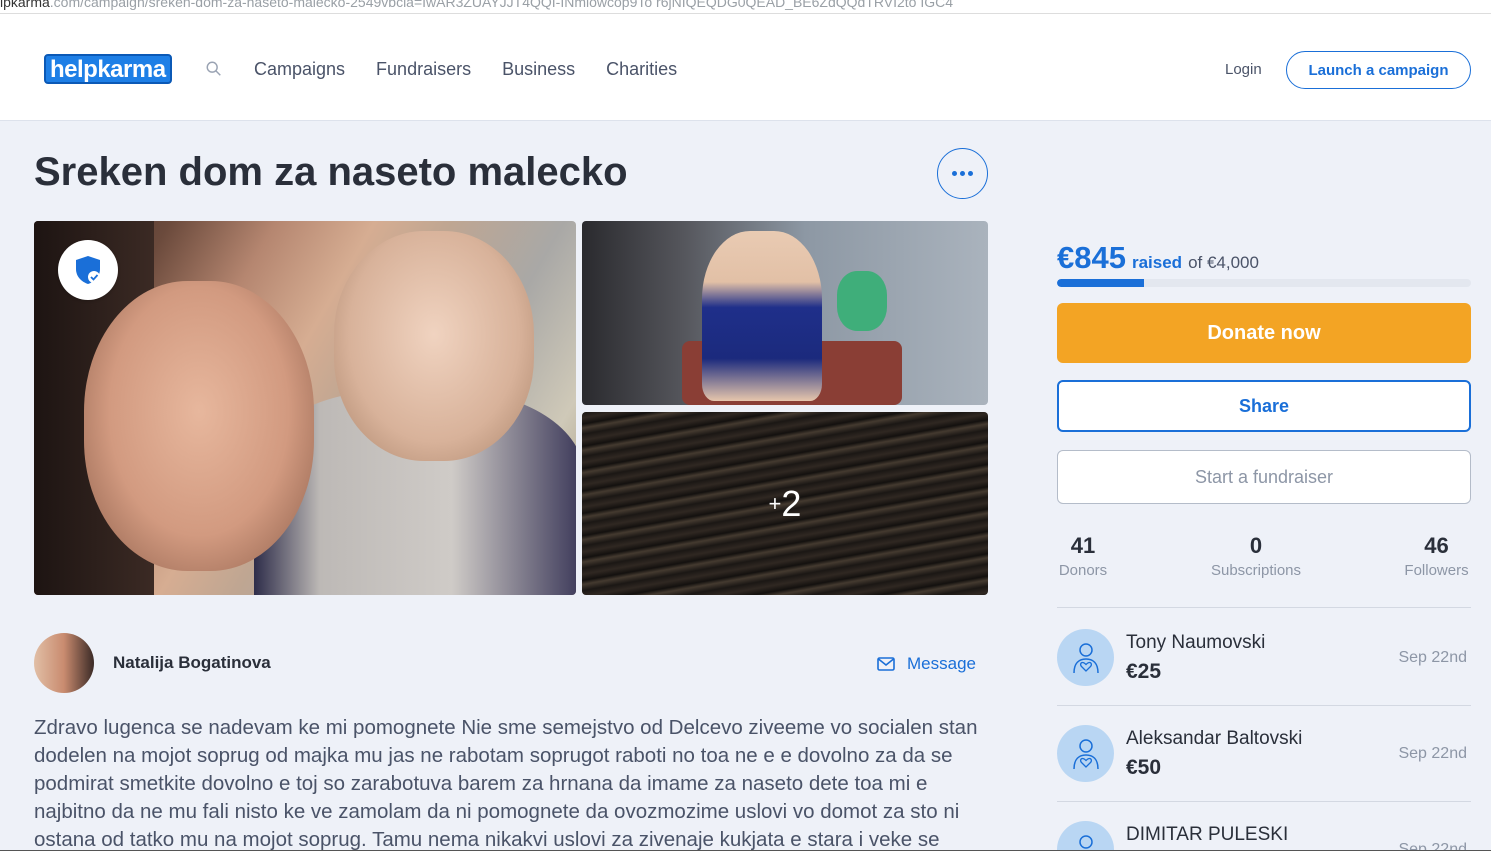 The width and height of the screenshot is (1491, 851). I want to click on share-button: Share, so click(1264, 406).